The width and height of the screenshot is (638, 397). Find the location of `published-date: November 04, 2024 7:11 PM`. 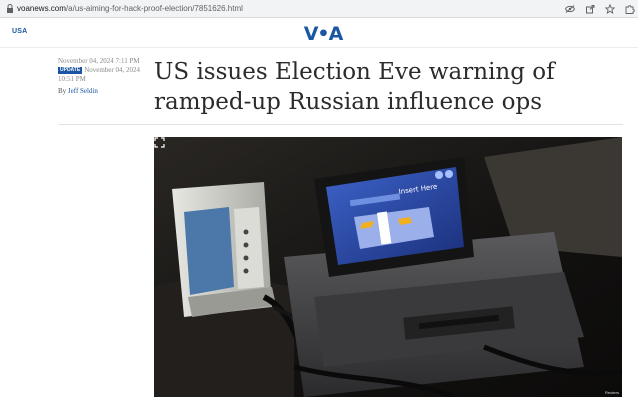

published-date: November 04, 2024 7:11 PM is located at coordinates (99, 61).